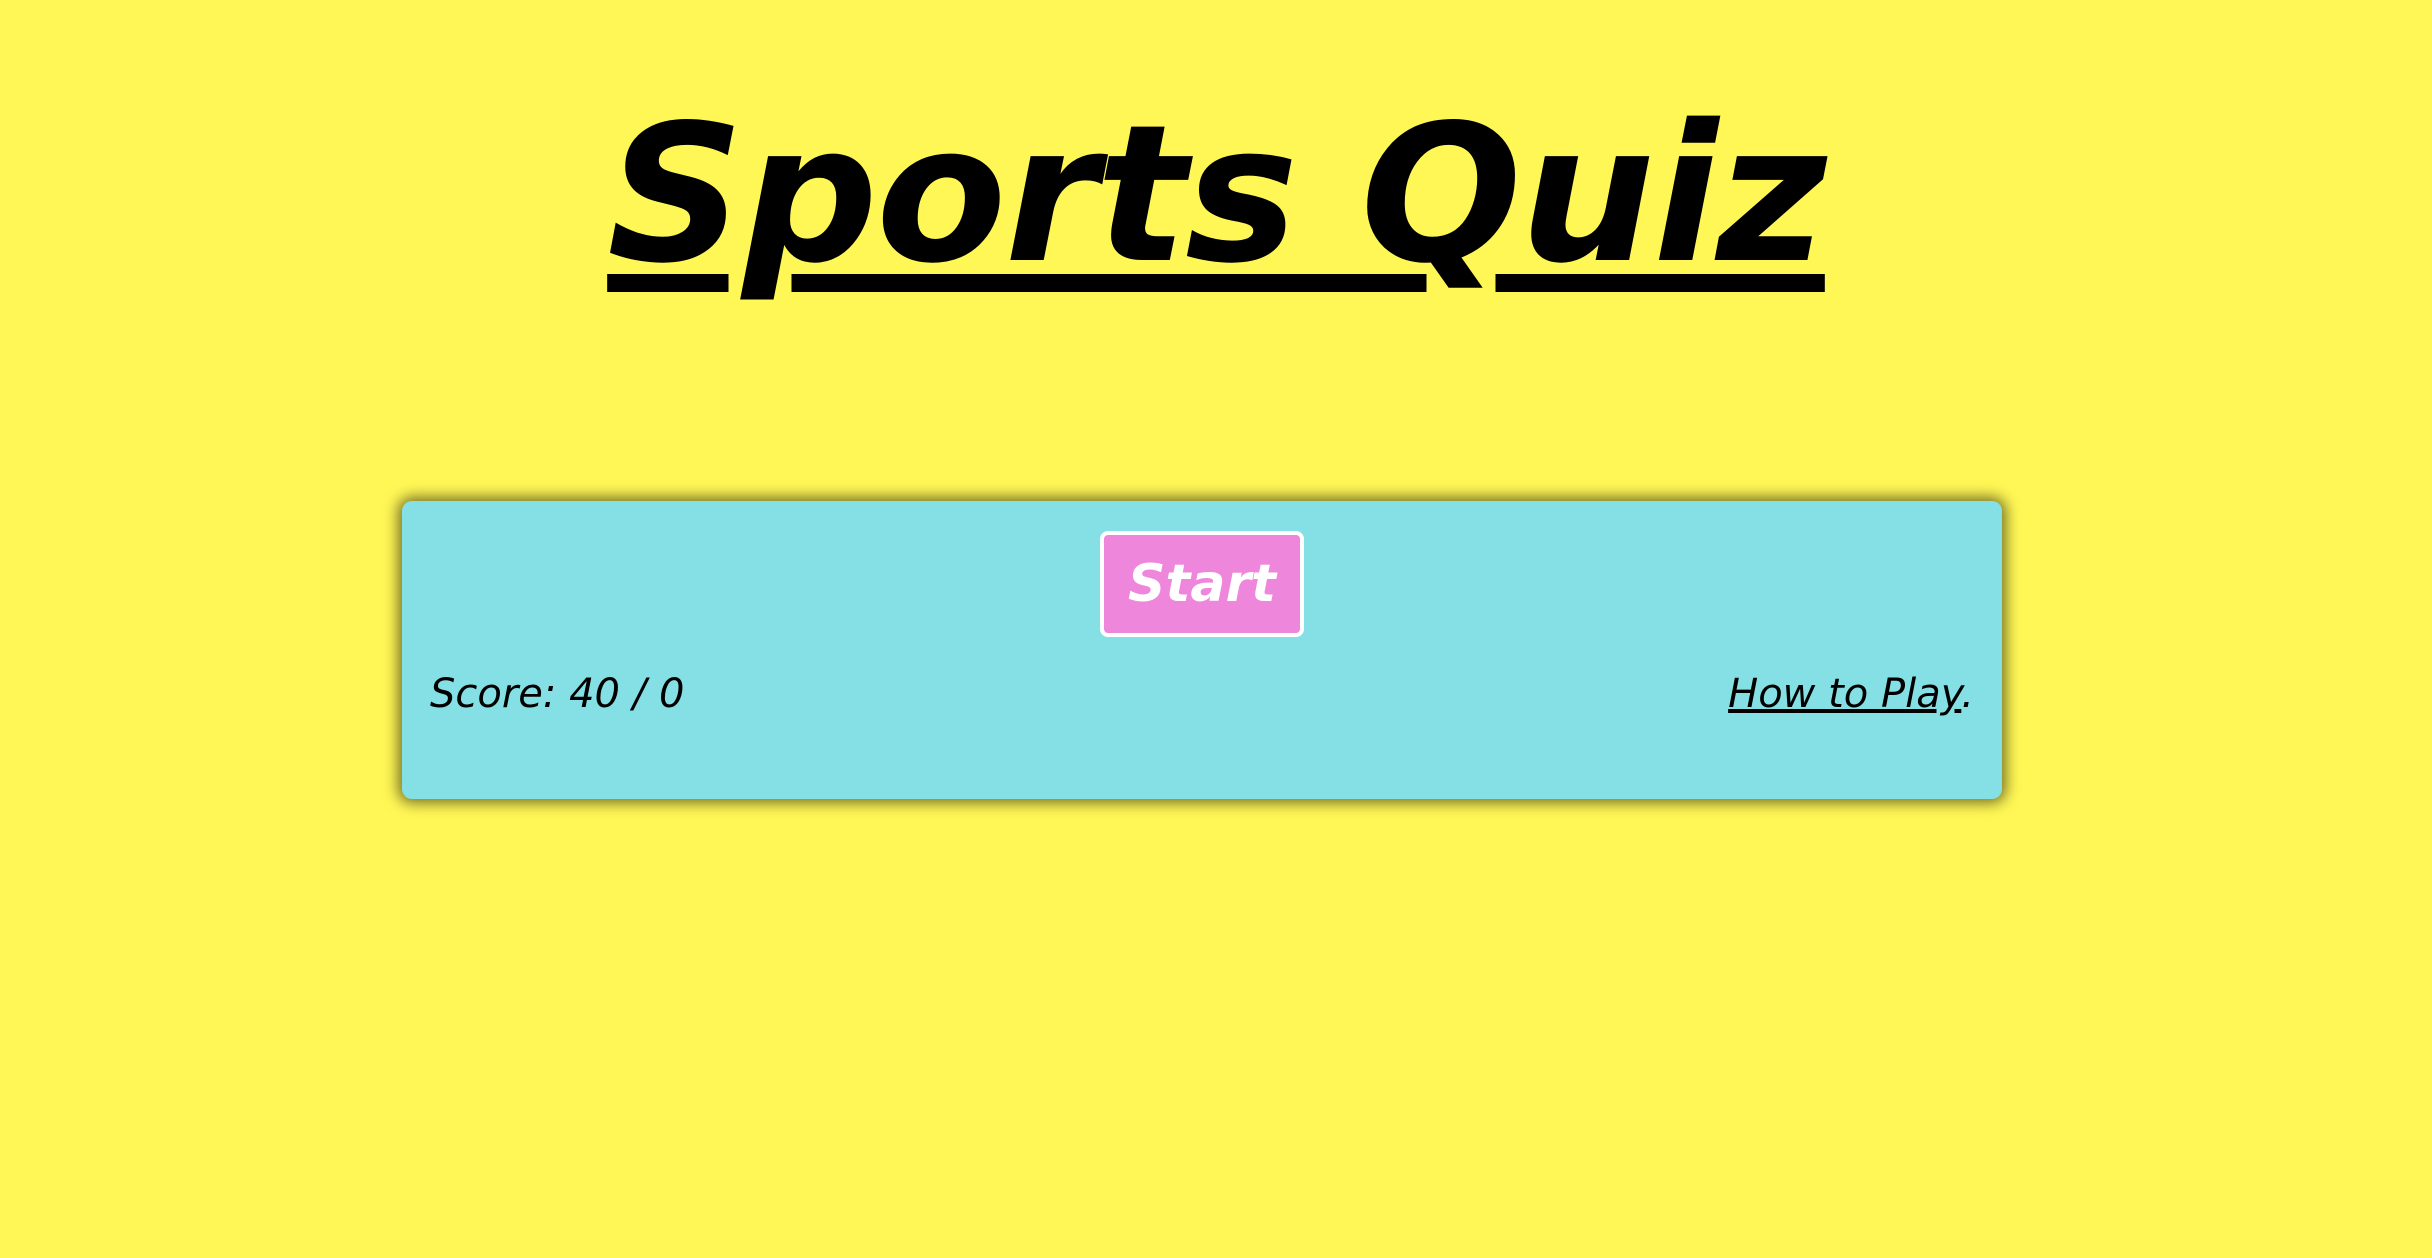  I want to click on score-display: Score: 40 / 0, so click(557, 694).